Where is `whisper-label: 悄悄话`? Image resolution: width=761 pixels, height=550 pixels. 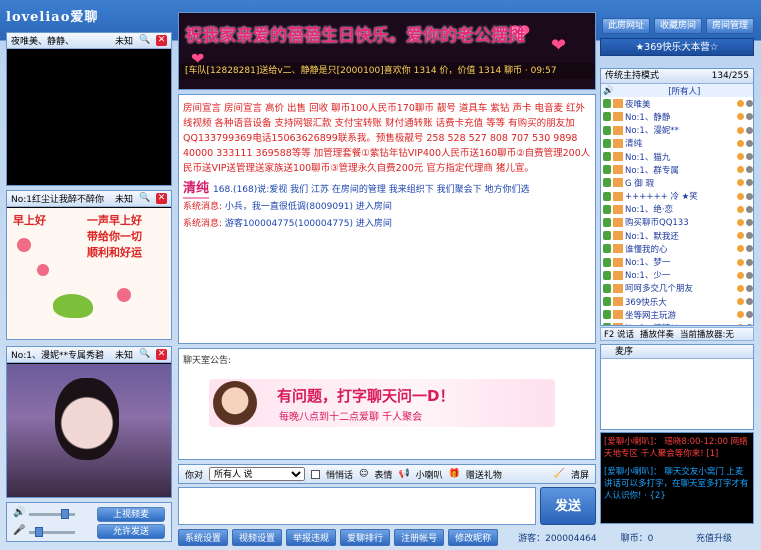
whisper-label: 悄悄话 is located at coordinates (340, 475).